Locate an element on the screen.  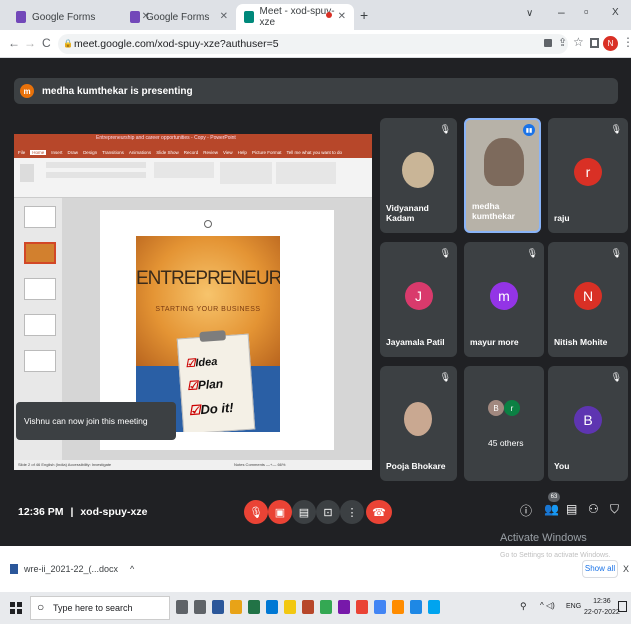
ribbon-tab: Review is located at coordinates (210, 152).